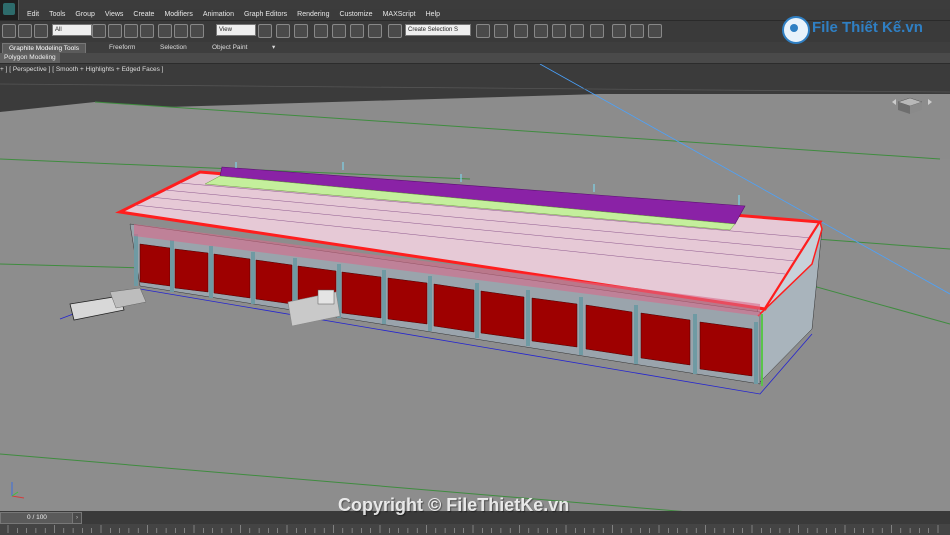 This screenshot has width=950, height=535. What do you see at coordinates (131, 31) in the screenshot?
I see `rectangular-selection-icon` at bounding box center [131, 31].